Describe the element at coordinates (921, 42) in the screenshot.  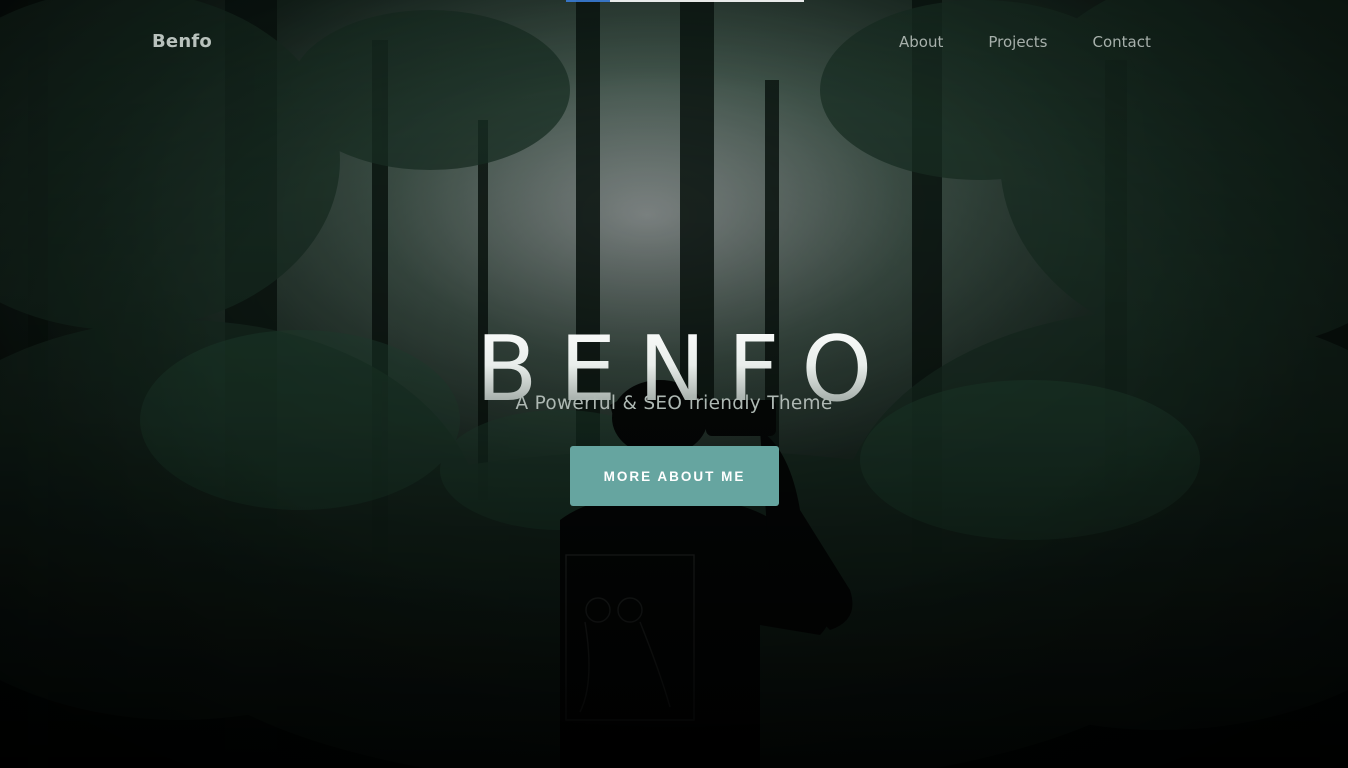
I see `nav-link-about: About` at that location.